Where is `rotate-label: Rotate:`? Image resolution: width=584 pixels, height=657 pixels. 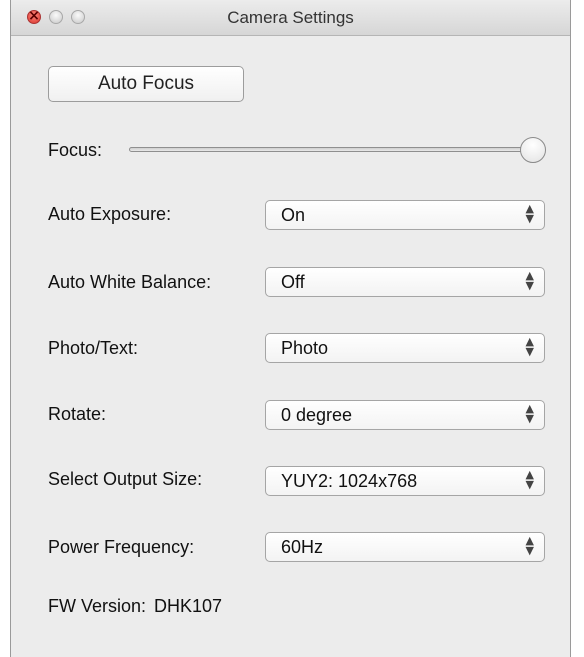 rotate-label: Rotate: is located at coordinates (77, 414).